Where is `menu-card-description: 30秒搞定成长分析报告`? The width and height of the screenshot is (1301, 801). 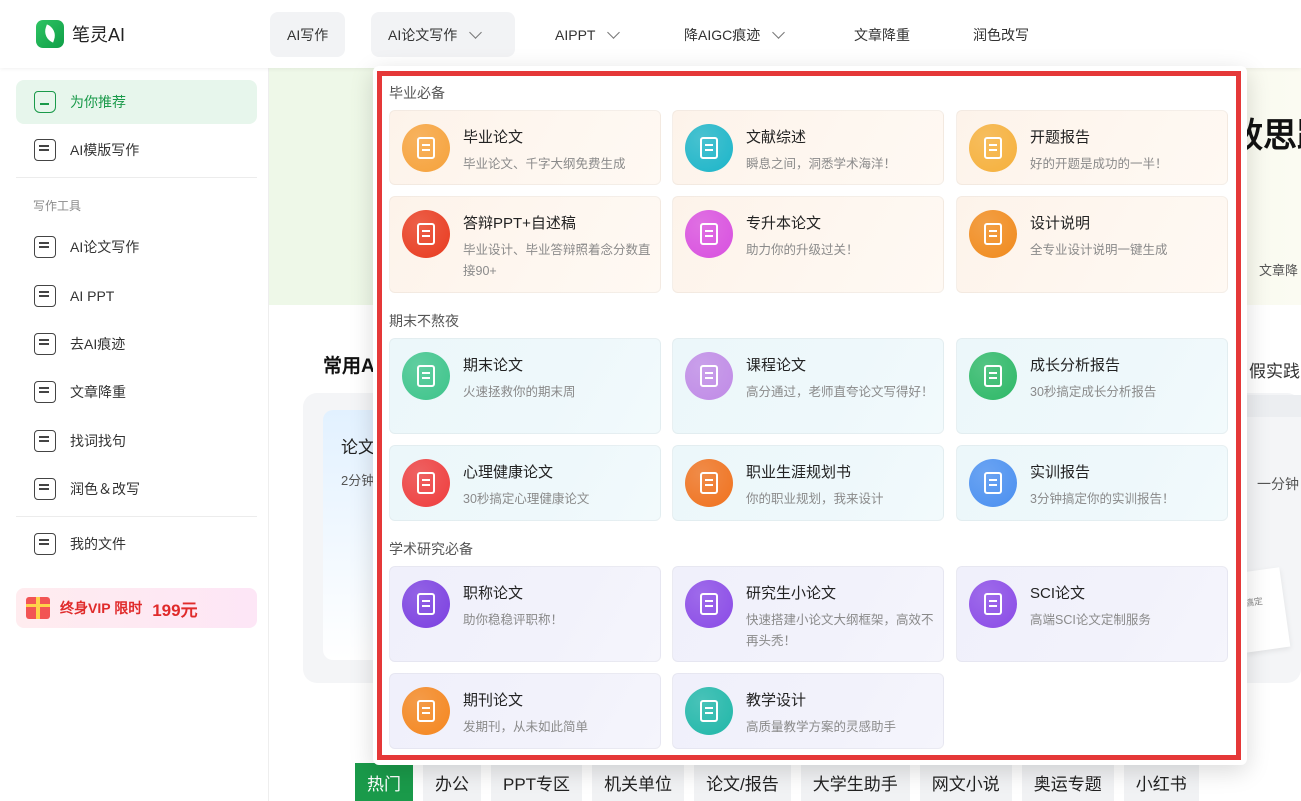
menu-card-description: 30秒搞定成长分析报告 is located at coordinates (1093, 392).